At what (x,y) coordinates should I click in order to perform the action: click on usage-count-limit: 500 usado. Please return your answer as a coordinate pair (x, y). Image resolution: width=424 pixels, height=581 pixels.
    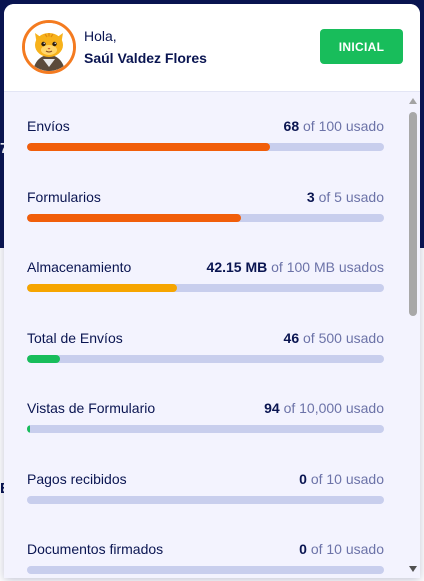
    Looking at the image, I should click on (351, 337).